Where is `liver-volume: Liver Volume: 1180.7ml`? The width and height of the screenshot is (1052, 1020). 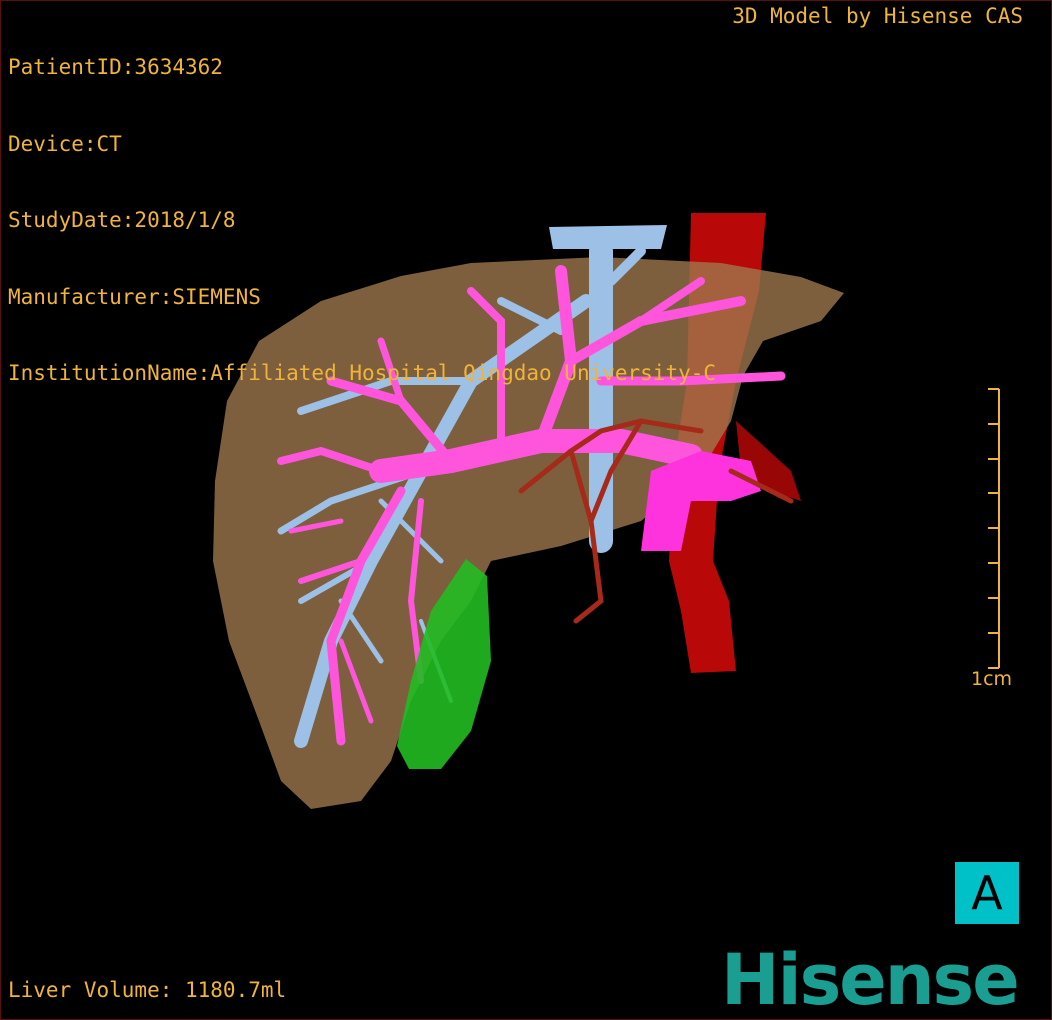
liver-volume: Liver Volume: 1180.7ml is located at coordinates (147, 990).